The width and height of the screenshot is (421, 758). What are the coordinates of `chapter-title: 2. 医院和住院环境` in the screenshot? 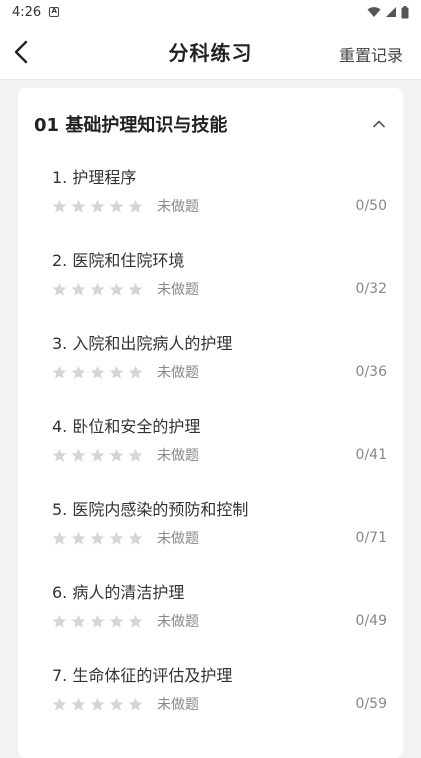 It's located at (118, 260).